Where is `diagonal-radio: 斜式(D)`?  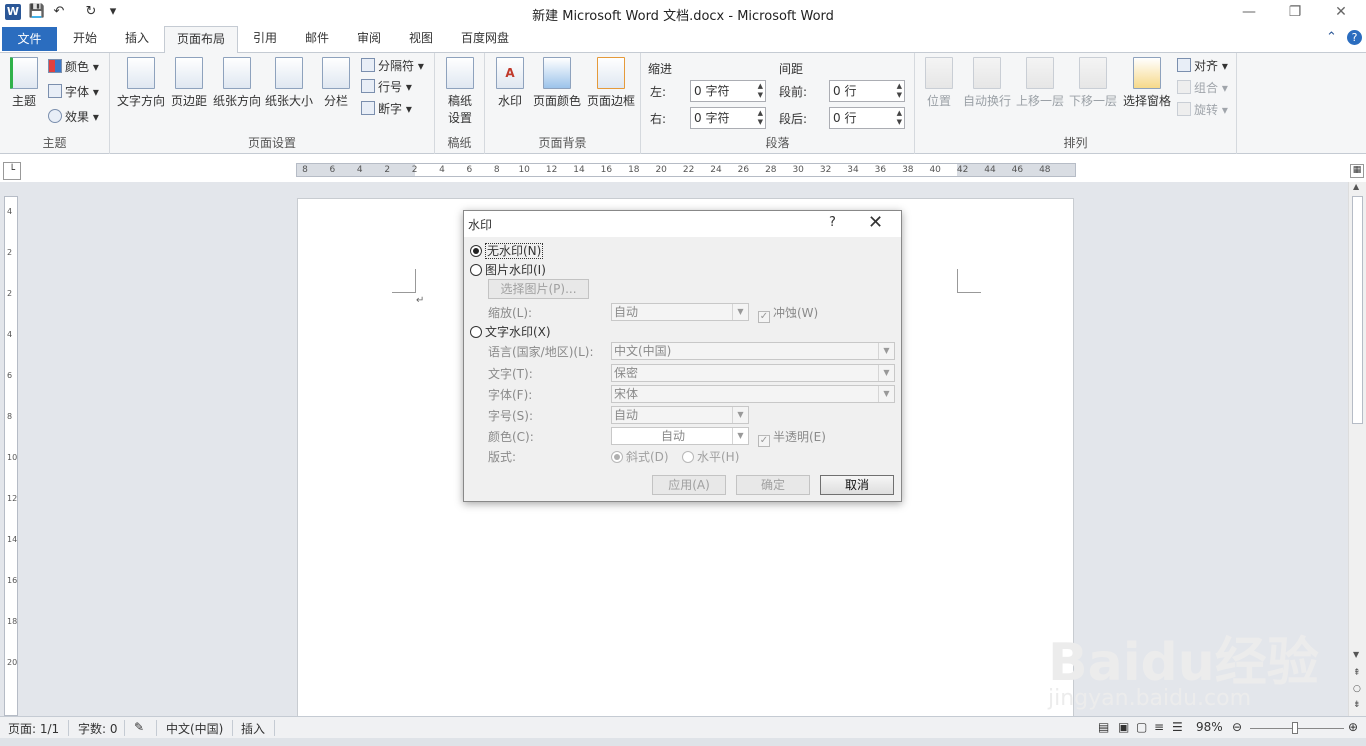
diagonal-radio: 斜式(D) is located at coordinates (640, 456).